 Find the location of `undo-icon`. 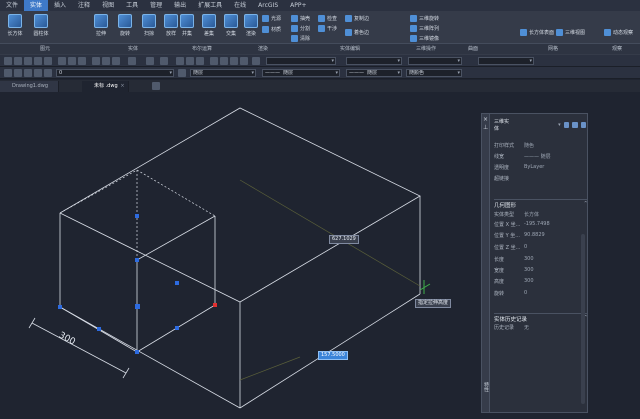

undo-icon is located at coordinates (150, 61).